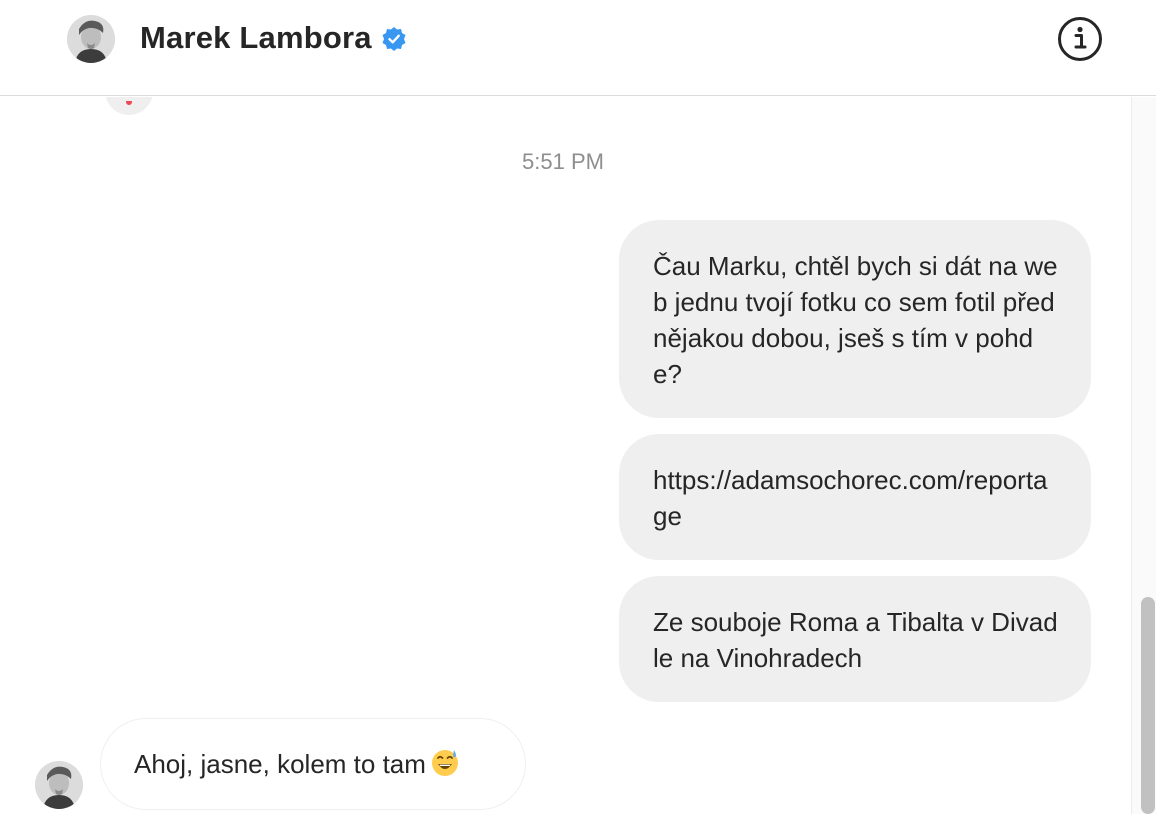  Describe the element at coordinates (394, 39) in the screenshot. I see `verified-badge-icon` at that location.